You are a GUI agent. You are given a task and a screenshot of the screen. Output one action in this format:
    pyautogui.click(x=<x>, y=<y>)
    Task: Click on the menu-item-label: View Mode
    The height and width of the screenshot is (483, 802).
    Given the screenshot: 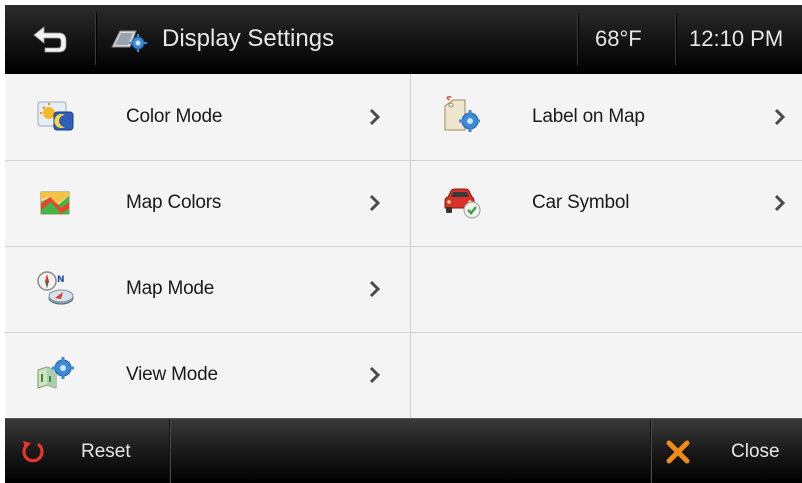 What is the action you would take?
    pyautogui.click(x=172, y=374)
    